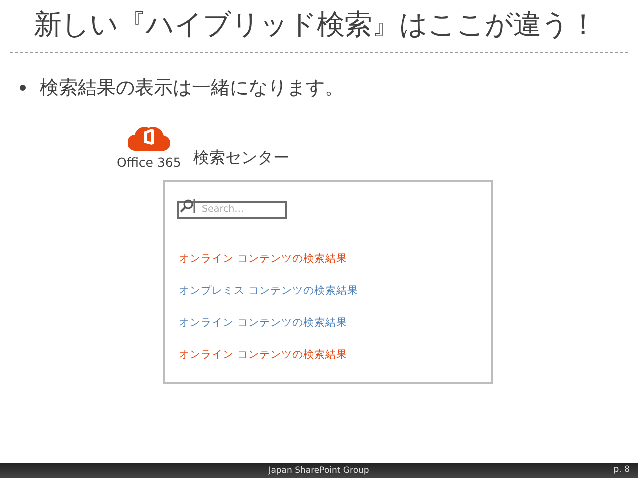 The image size is (638, 478). Describe the element at coordinates (268, 291) in the screenshot. I see `search-result-link: オンプレミス コンテンツの検索結果` at that location.